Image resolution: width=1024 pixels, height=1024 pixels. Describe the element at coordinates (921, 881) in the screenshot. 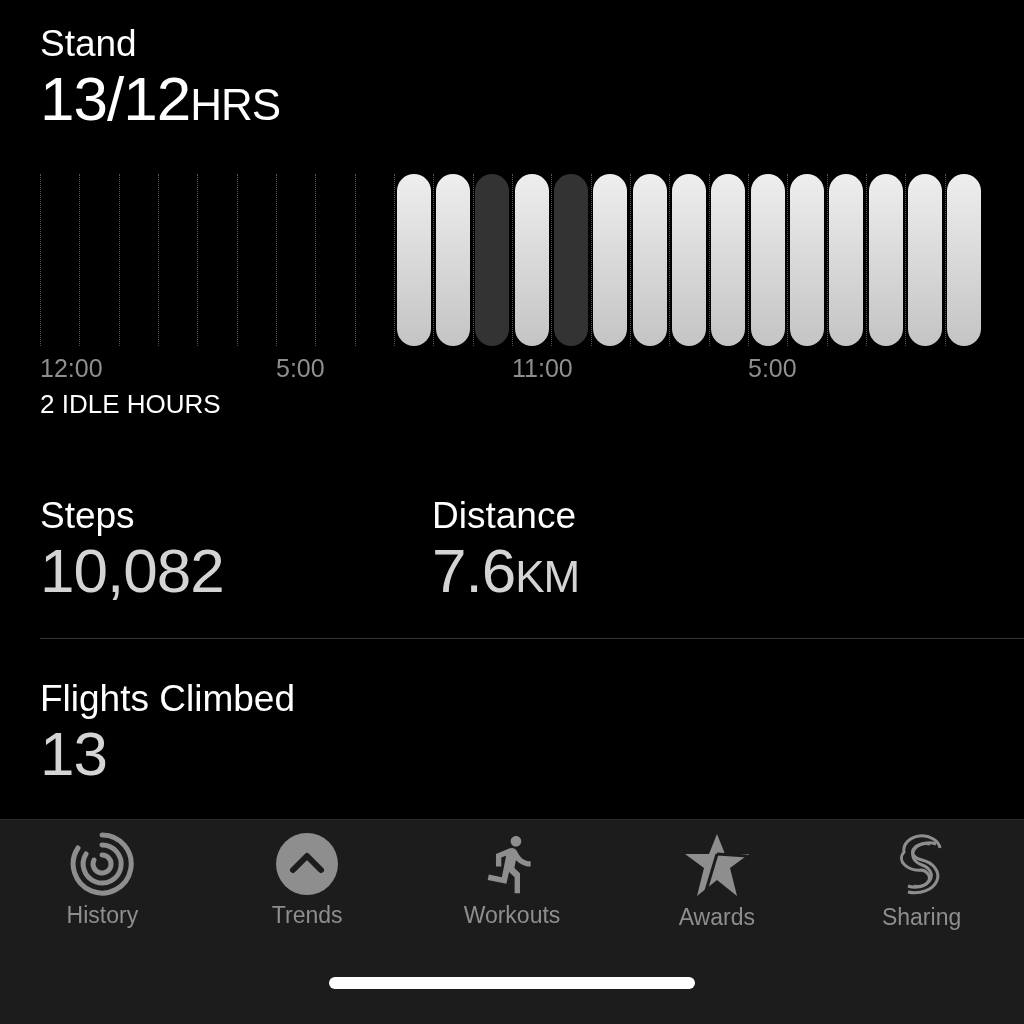

I see `tab-bar-item: Sharing` at that location.